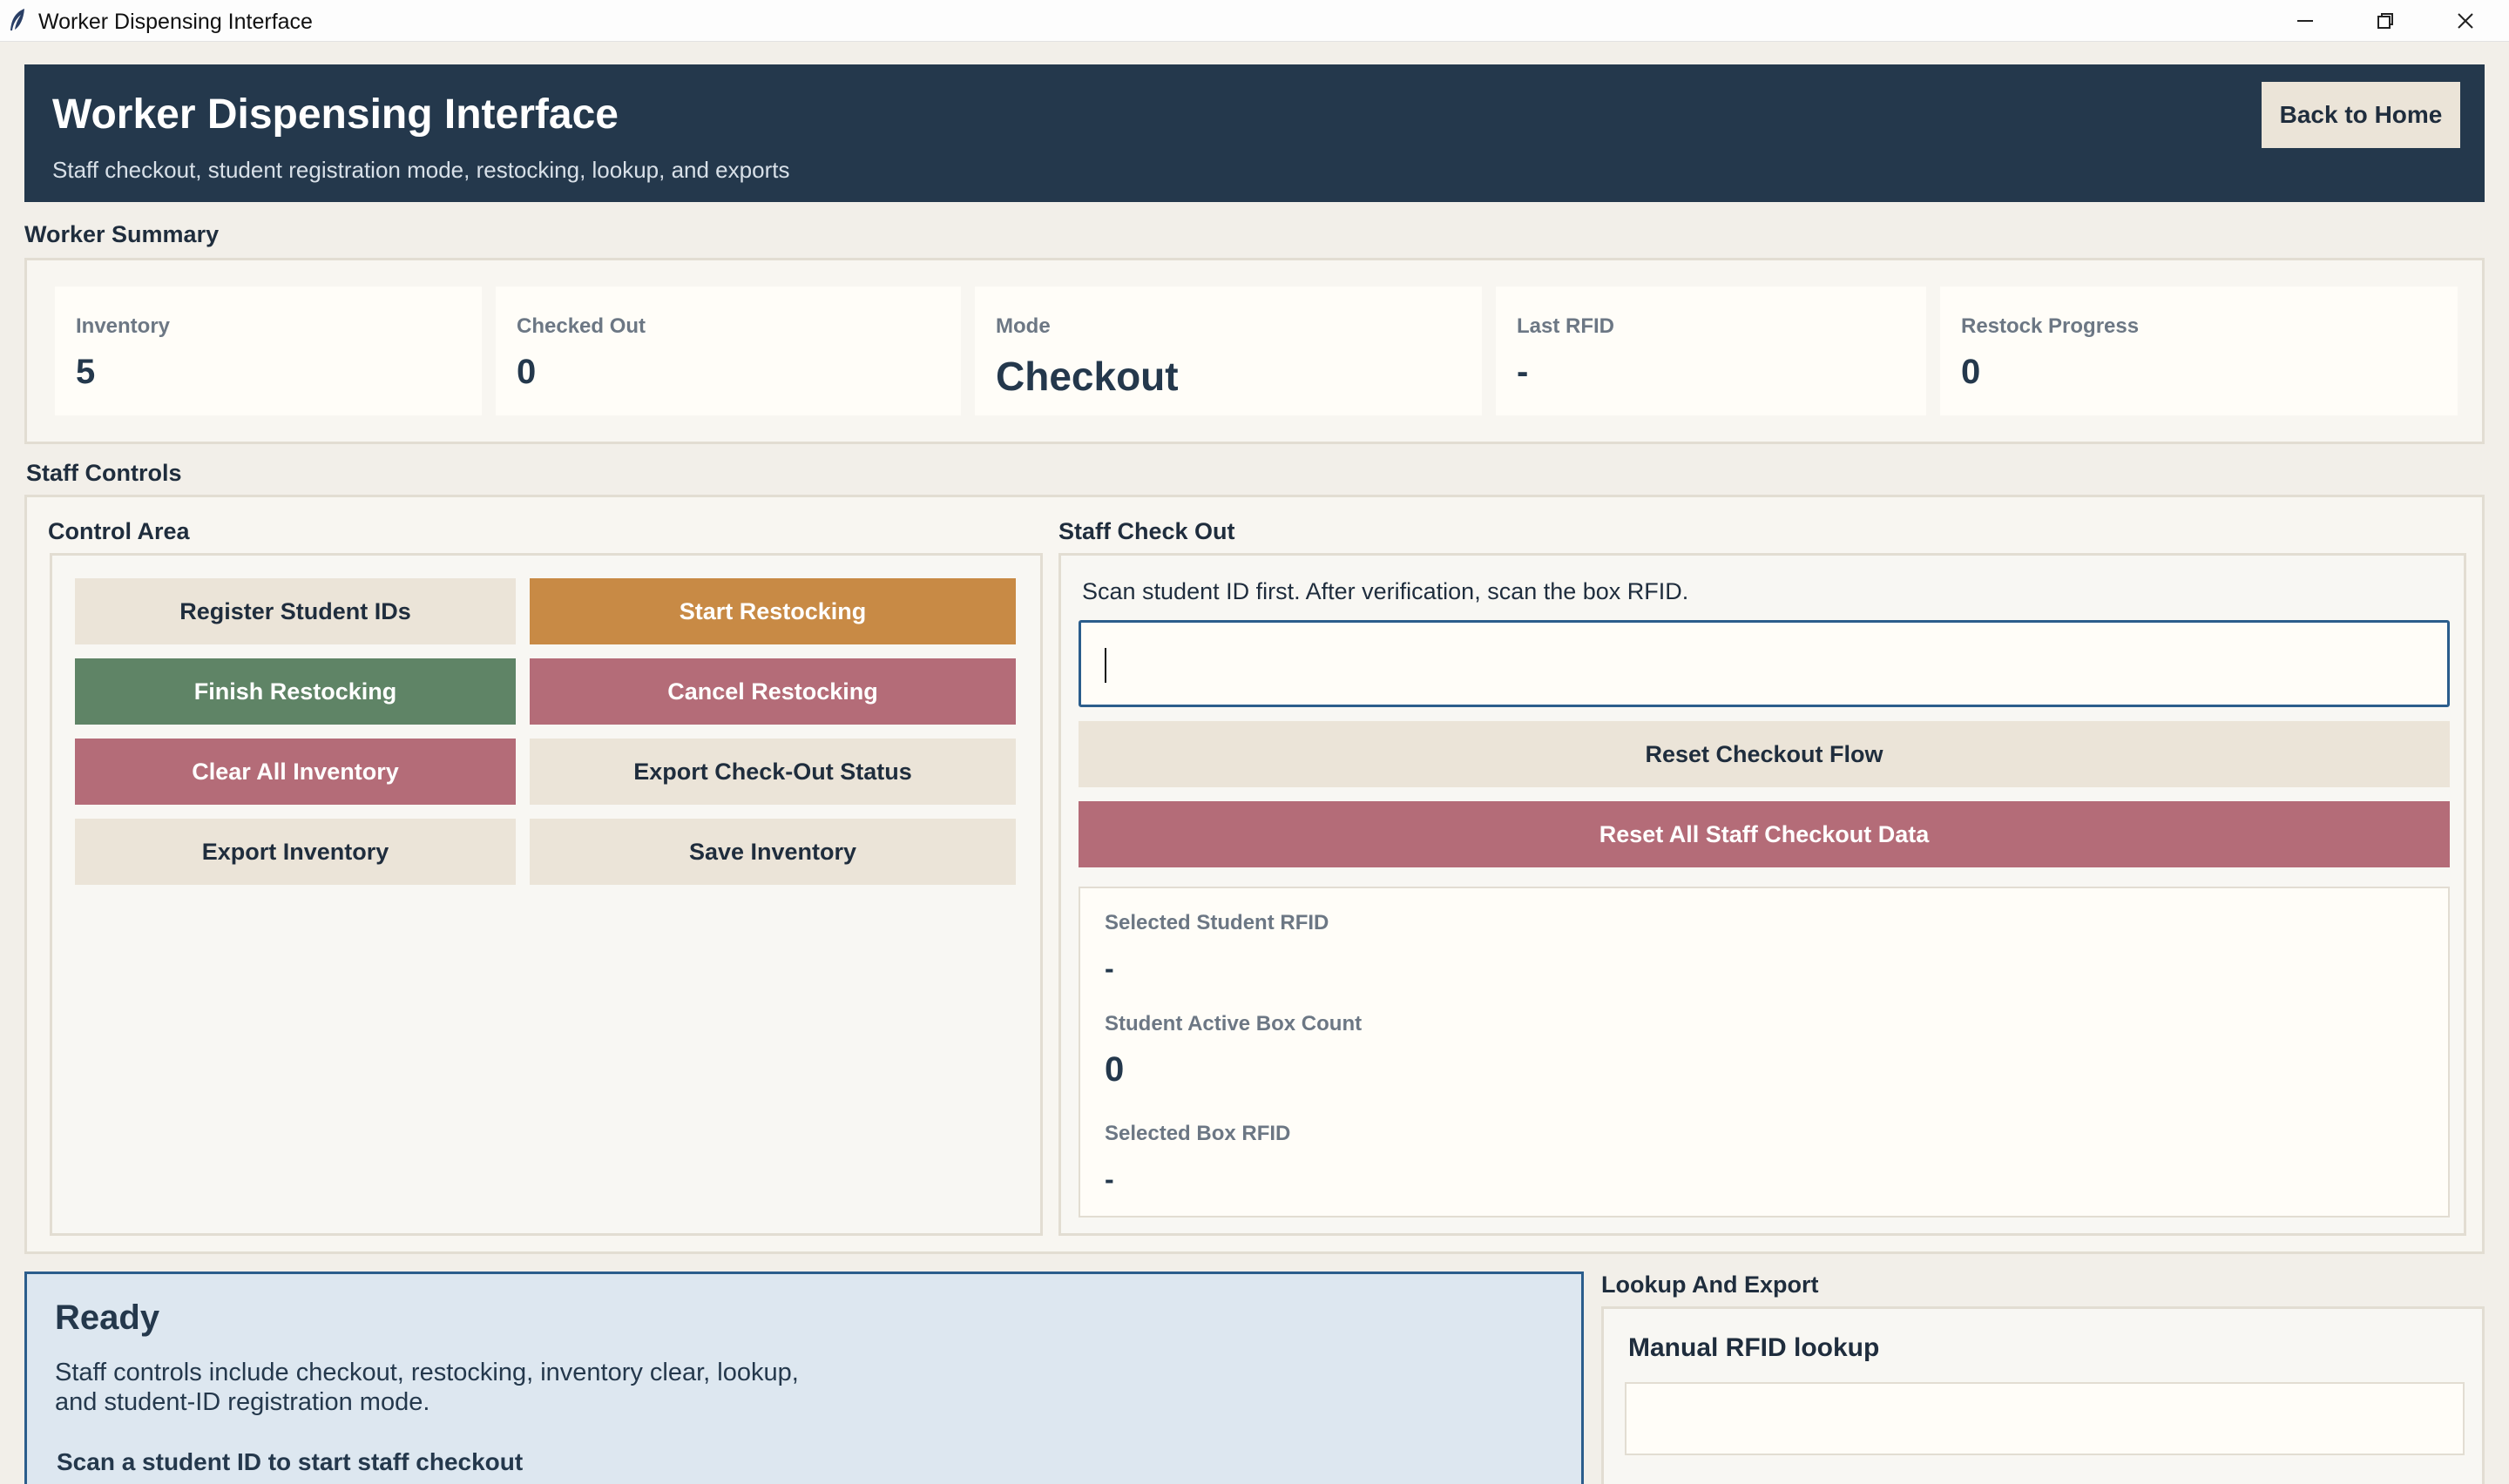 This screenshot has width=2509, height=1484. Describe the element at coordinates (1146, 531) in the screenshot. I see `staff-checkout-label: Staff Check Out` at that location.